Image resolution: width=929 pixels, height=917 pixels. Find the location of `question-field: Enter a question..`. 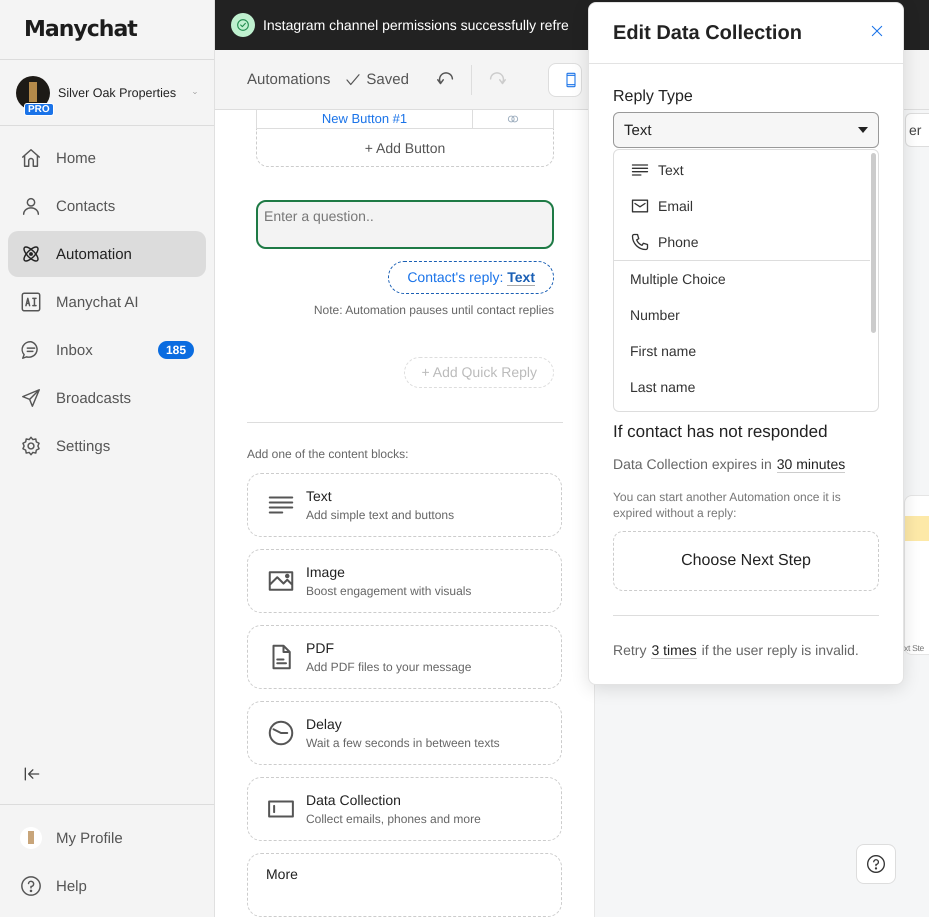

question-field: Enter a question.. is located at coordinates (405, 224).